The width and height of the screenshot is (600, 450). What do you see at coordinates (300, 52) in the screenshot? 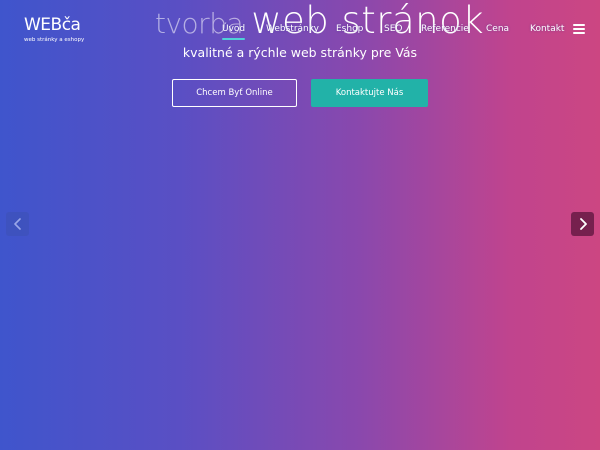
I see `hero-subtitle: kvalitné a rýchle web stránky pre Vás` at bounding box center [300, 52].